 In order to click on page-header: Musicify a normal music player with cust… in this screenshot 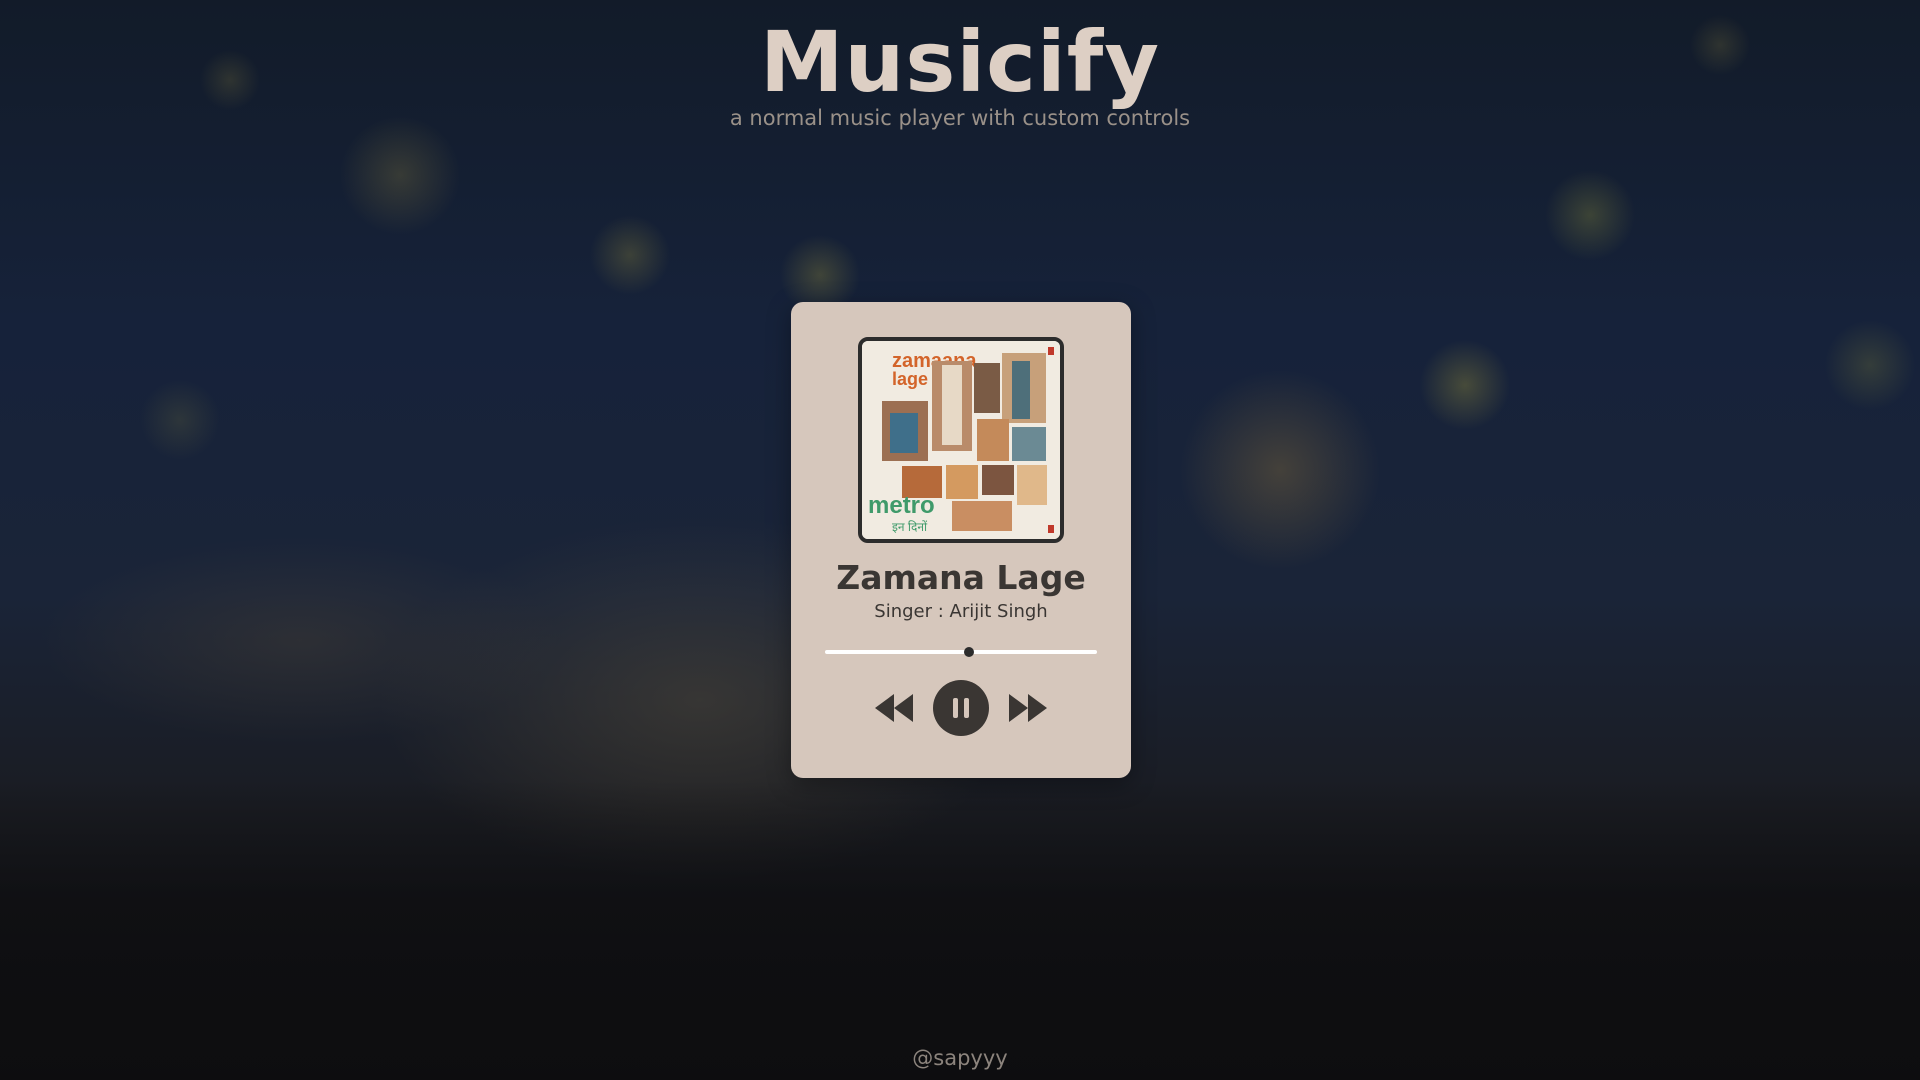, I will do `click(960, 71)`.